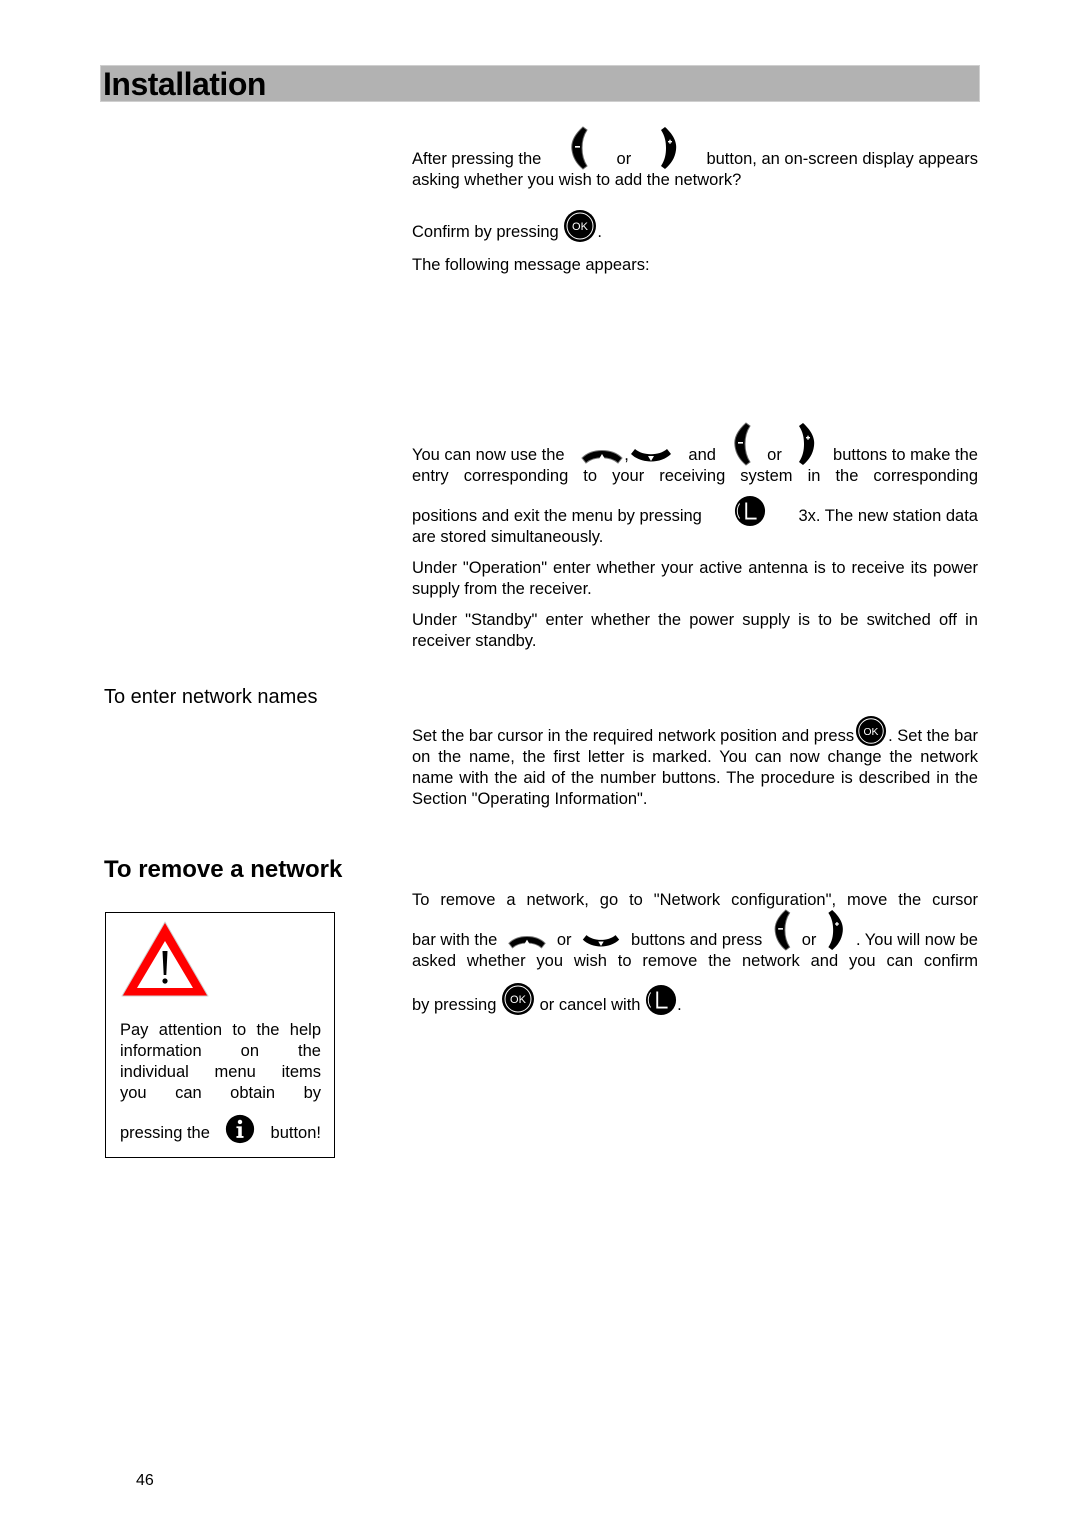  I want to click on text: Pay attention to the help, so click(220, 1030).